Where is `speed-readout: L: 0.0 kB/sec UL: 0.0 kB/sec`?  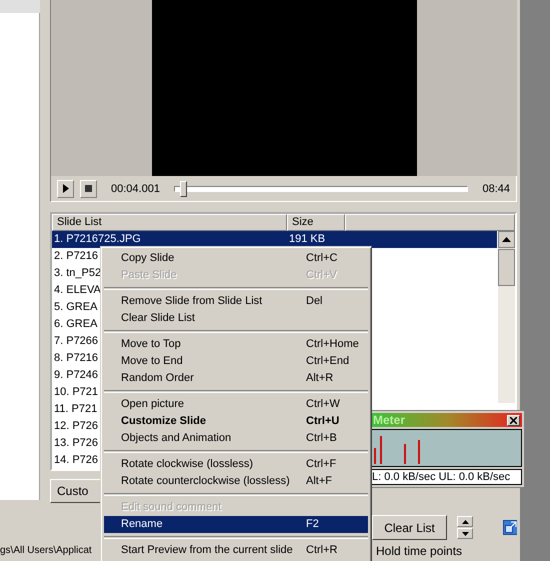 speed-readout: L: 0.0 kB/sec UL: 0.0 kB/sec is located at coordinates (446, 477).